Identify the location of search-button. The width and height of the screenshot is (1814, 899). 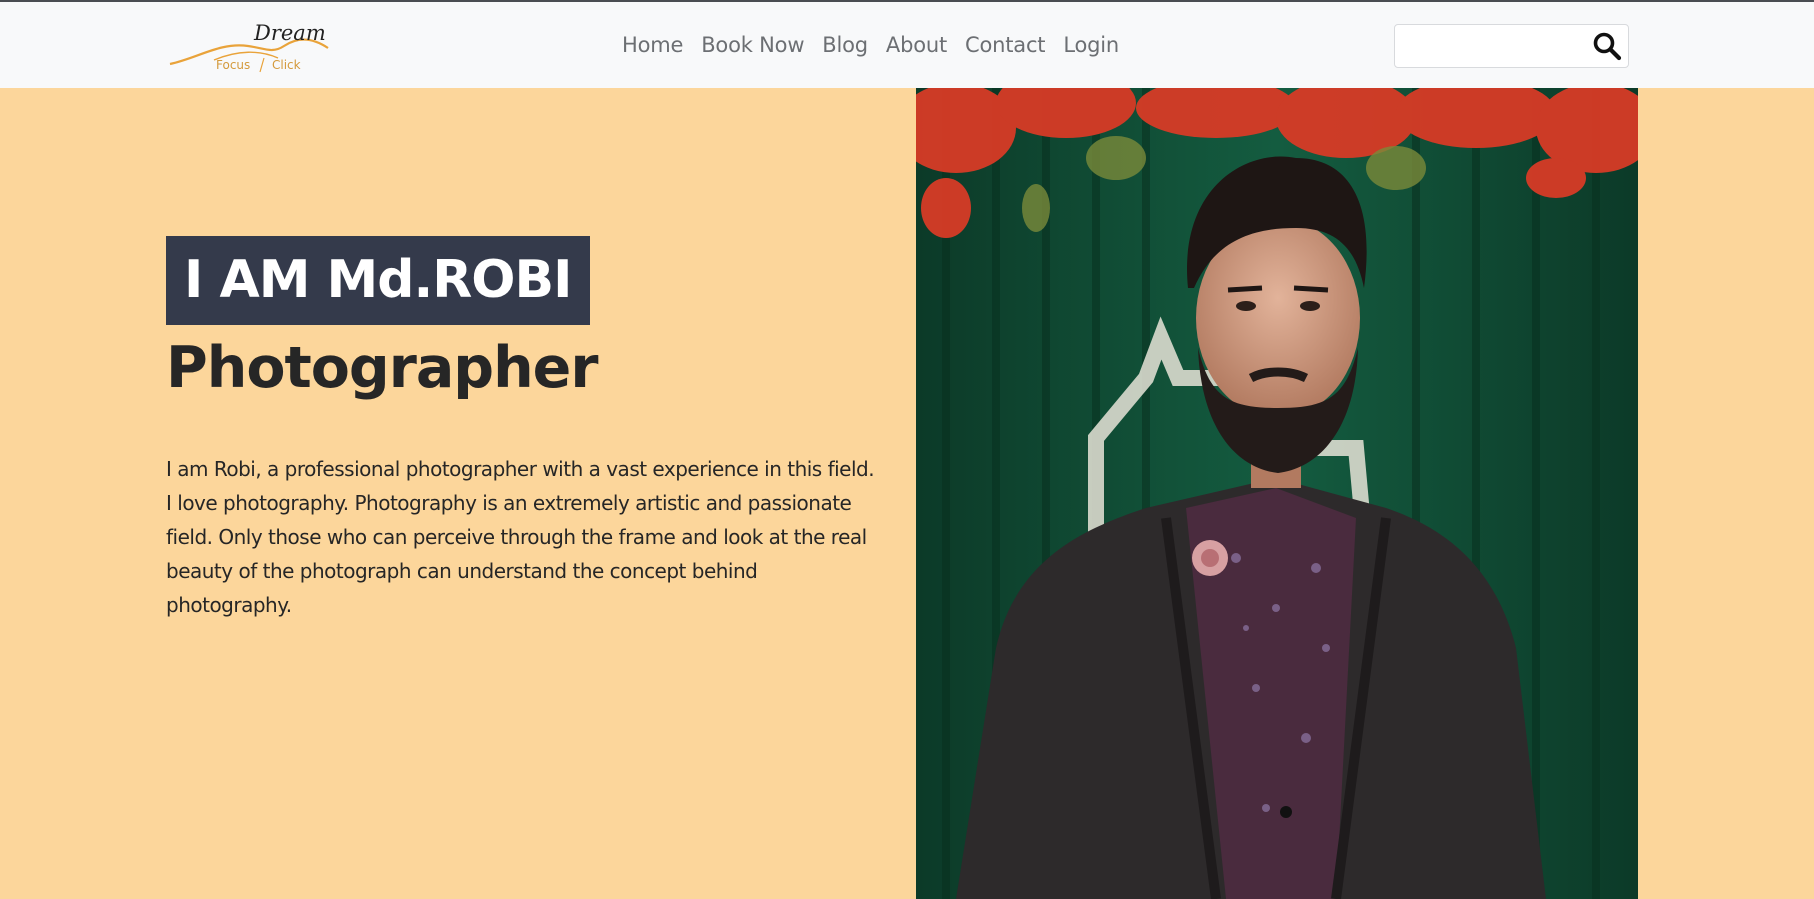
(1607, 46).